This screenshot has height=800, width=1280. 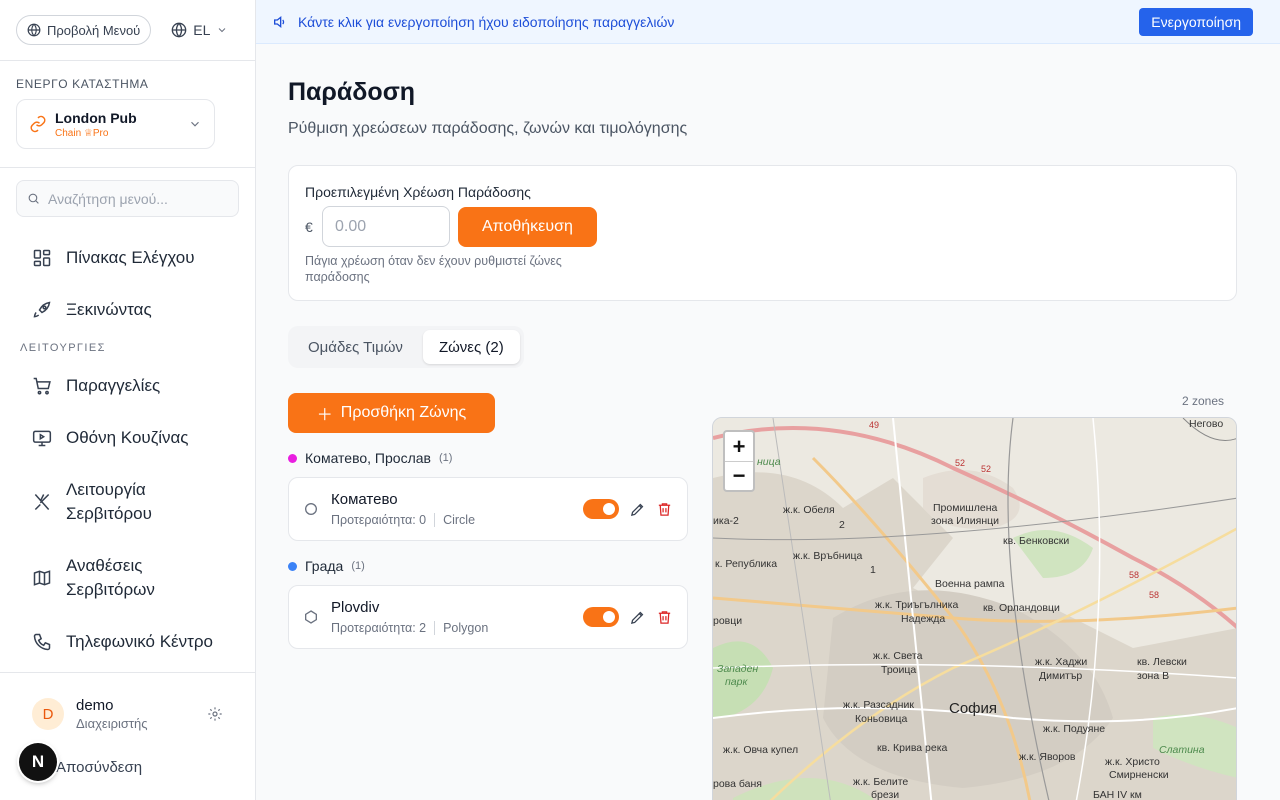 I want to click on map-place-label: рова баня, so click(x=737, y=784).